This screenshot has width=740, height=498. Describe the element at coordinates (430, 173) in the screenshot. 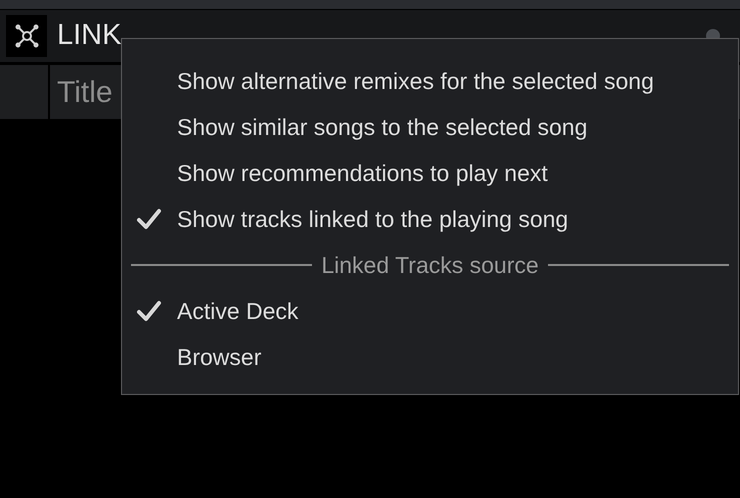

I see `menu-item: Show recommendations to play next` at that location.